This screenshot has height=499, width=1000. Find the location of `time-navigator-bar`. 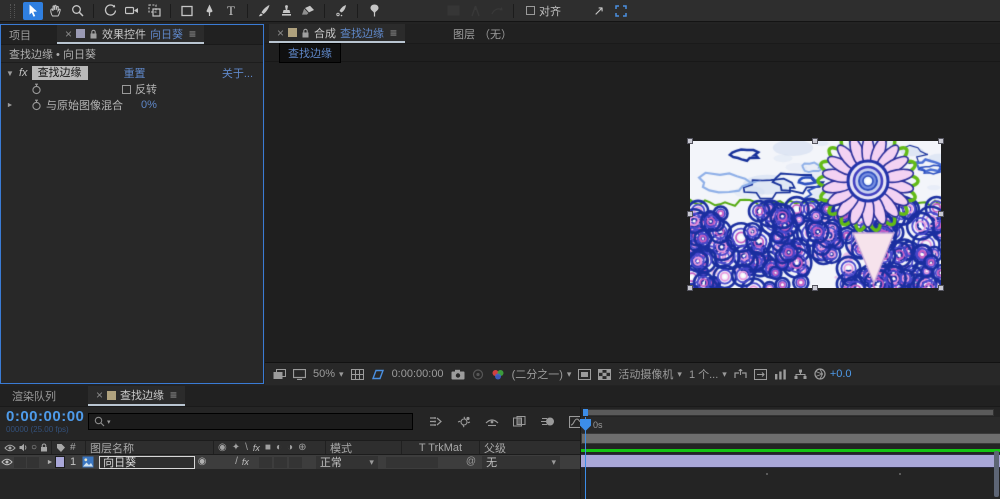

time-navigator-bar is located at coordinates (790, 412).